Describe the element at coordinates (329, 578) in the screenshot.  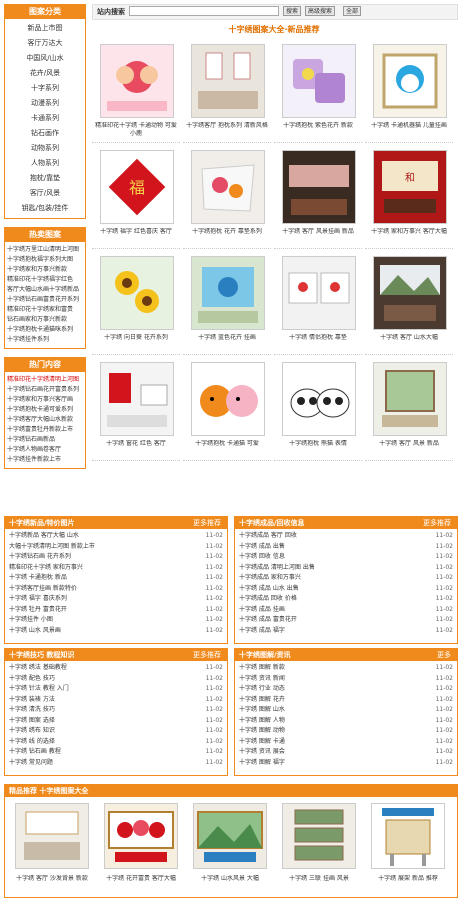
I see `item-title: 十字绣成品 家和万事兴` at that location.